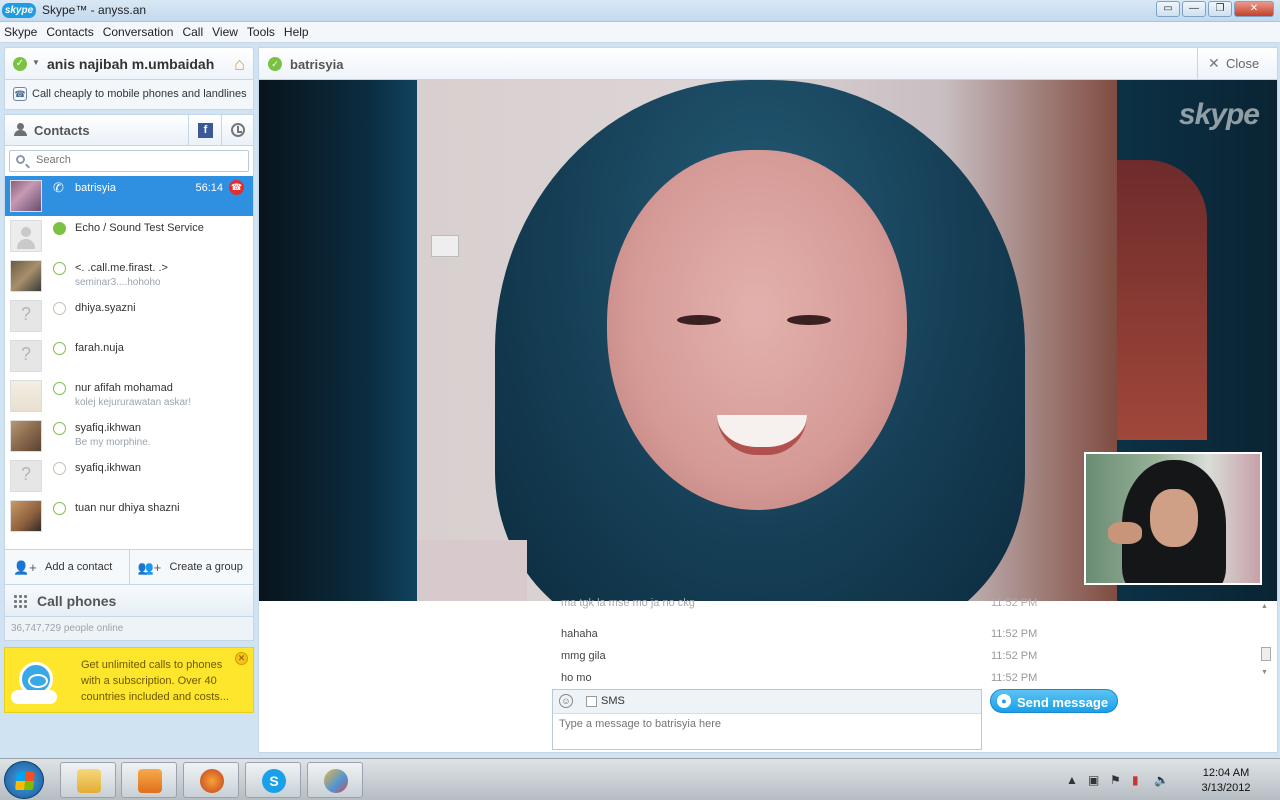 This screenshot has width=1280, height=800. I want to click on chat-bubble-icon: ●, so click(1004, 701).